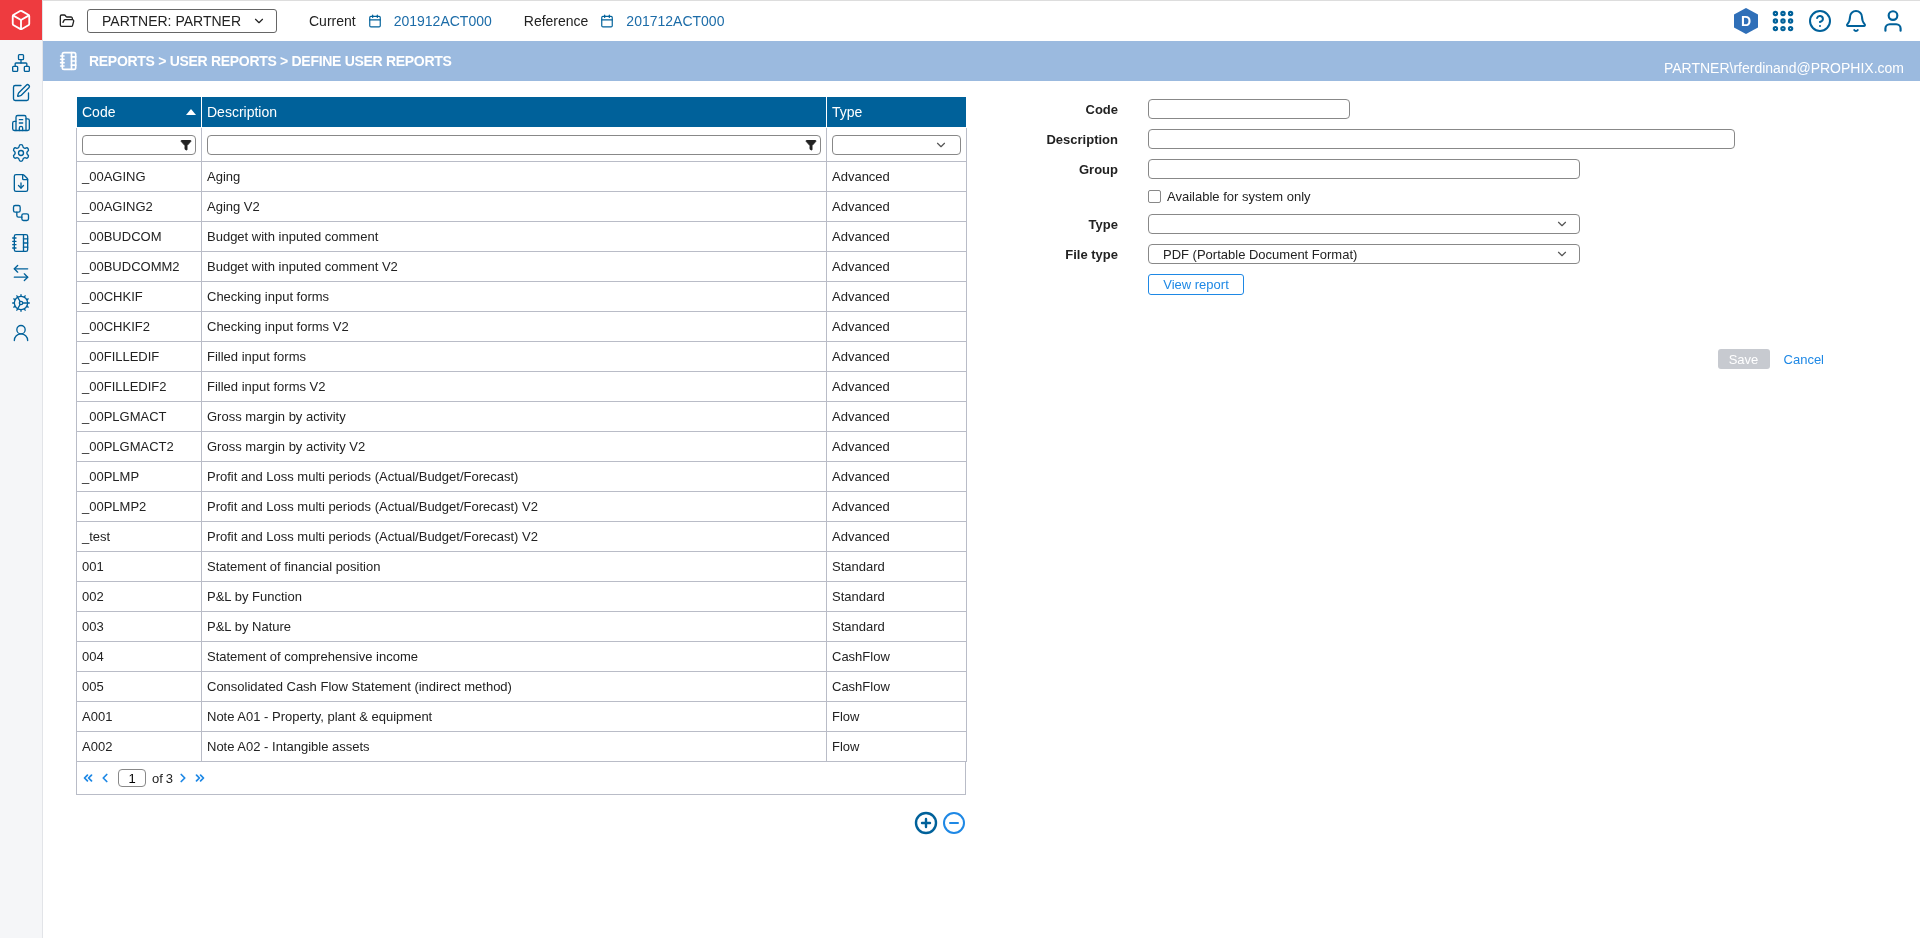 Image resolution: width=1920 pixels, height=938 pixels. I want to click on table-cell: _00FILLEDIF2, so click(139, 386).